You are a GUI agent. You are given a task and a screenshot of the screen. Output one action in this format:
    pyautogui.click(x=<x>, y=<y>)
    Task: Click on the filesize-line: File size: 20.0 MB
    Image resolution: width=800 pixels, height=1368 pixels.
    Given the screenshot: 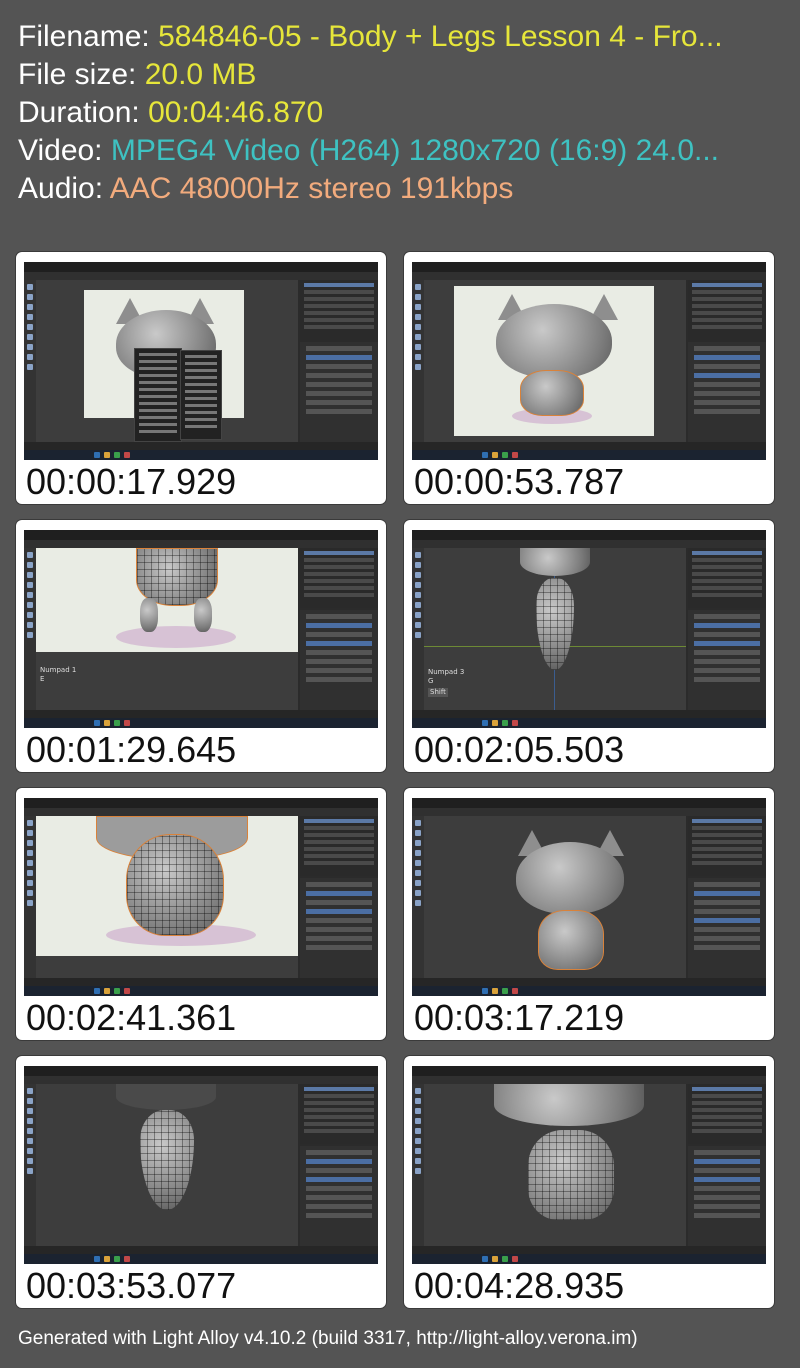 What is the action you would take?
    pyautogui.click(x=403, y=75)
    